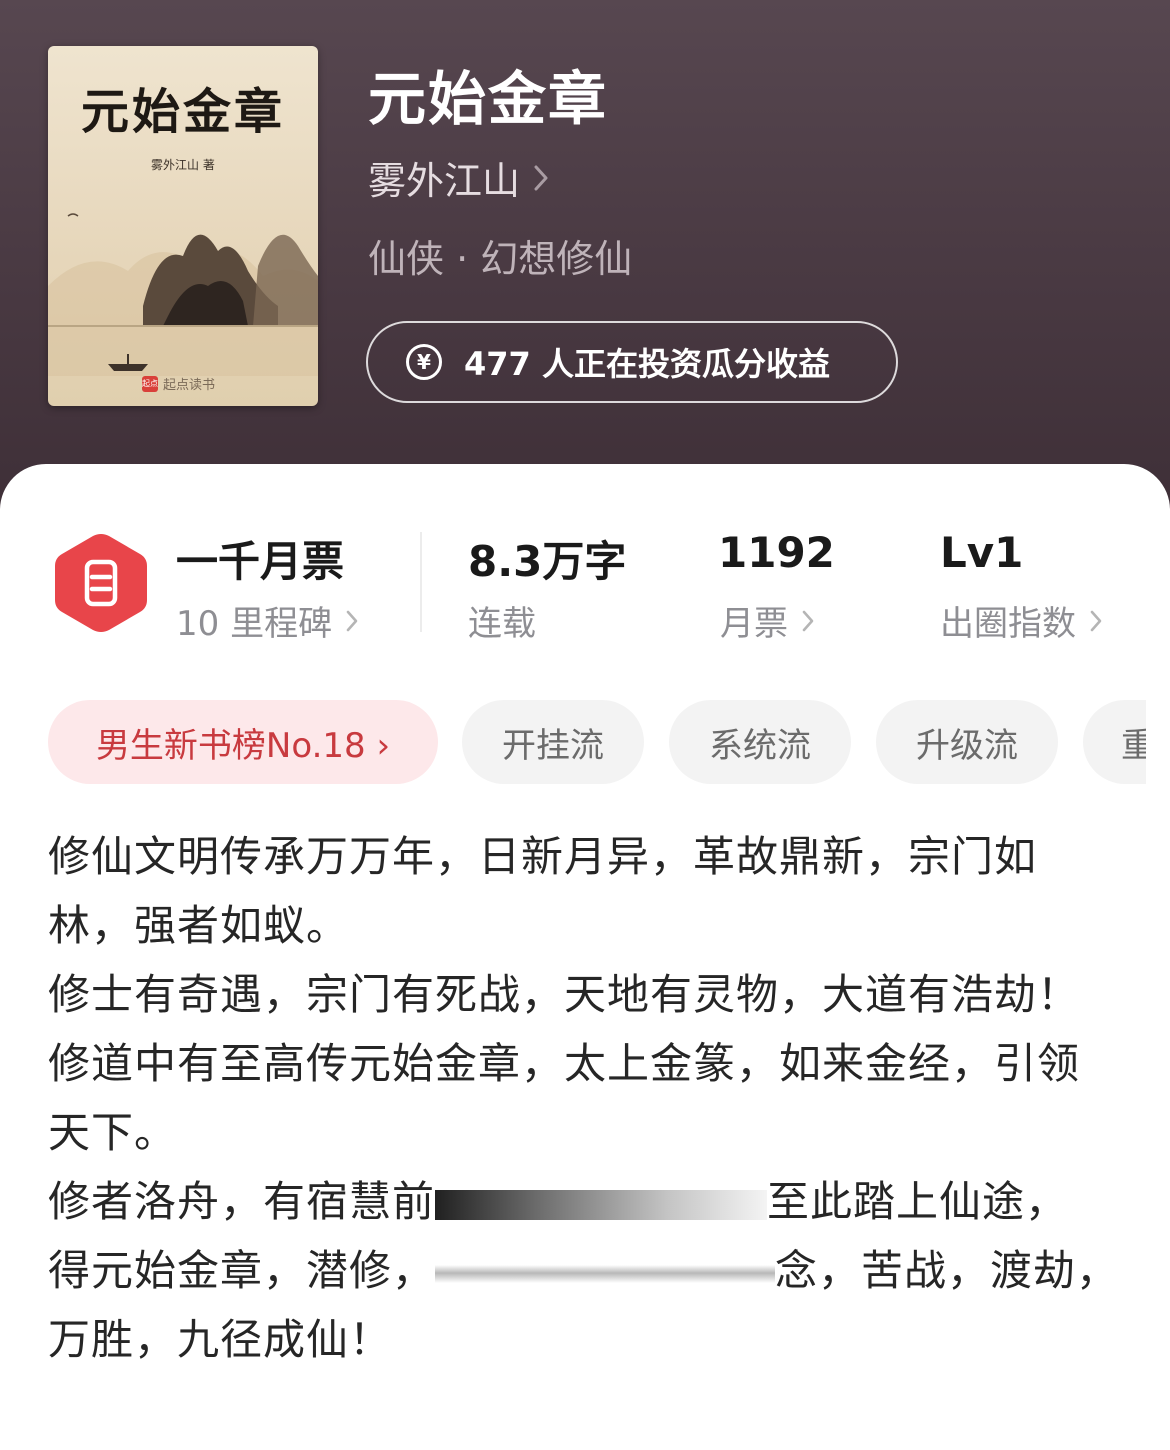 The image size is (1170, 1450). I want to click on monthly-ticket-link: 月票, so click(767, 620).